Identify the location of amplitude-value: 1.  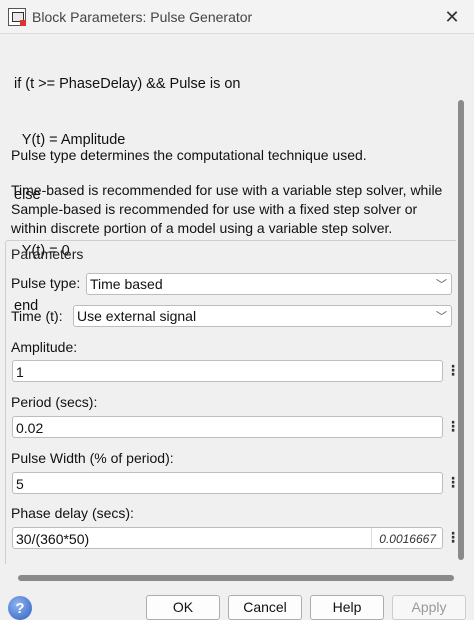
(20, 372).